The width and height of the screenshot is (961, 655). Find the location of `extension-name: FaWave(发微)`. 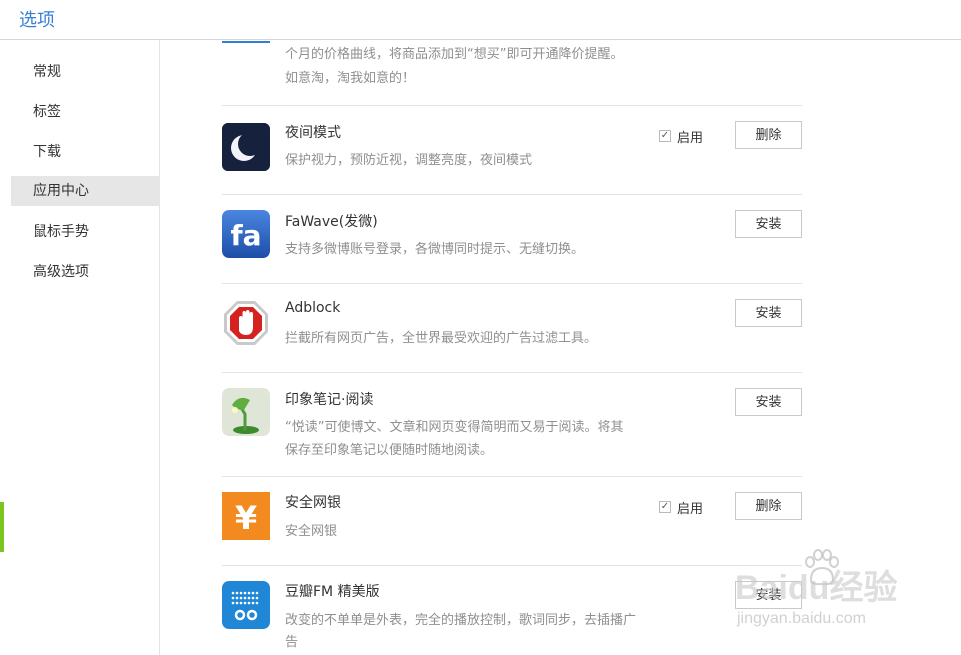

extension-name: FaWave(发微) is located at coordinates (331, 222).